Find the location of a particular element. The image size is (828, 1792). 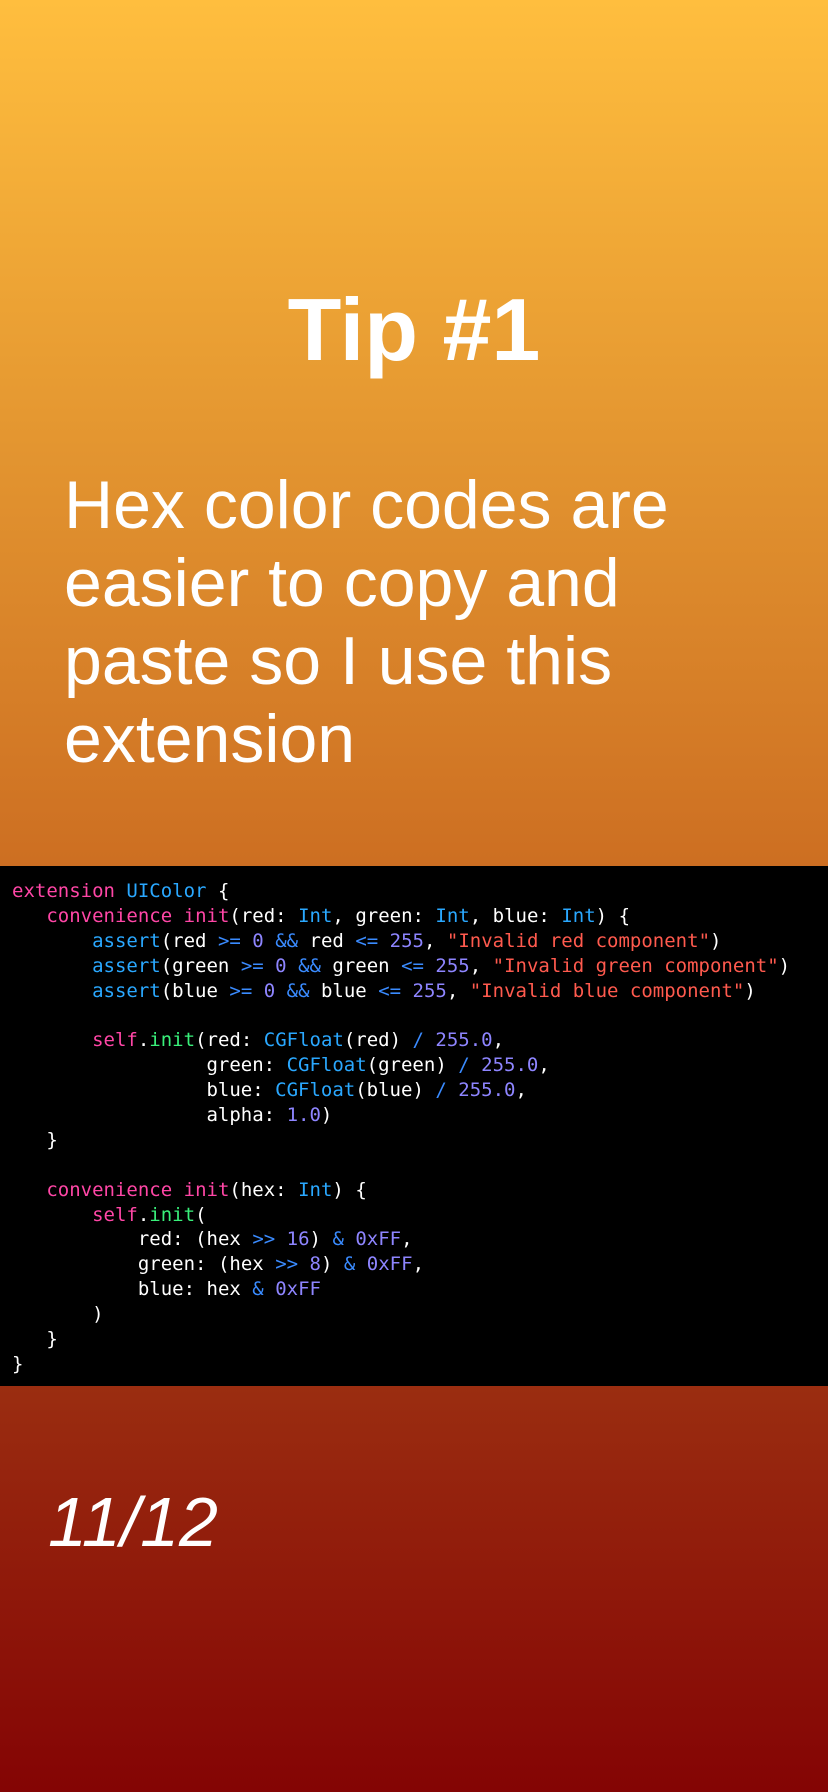

code-line: green: CGFloat(green) / 255.0, is located at coordinates (378, 1065).